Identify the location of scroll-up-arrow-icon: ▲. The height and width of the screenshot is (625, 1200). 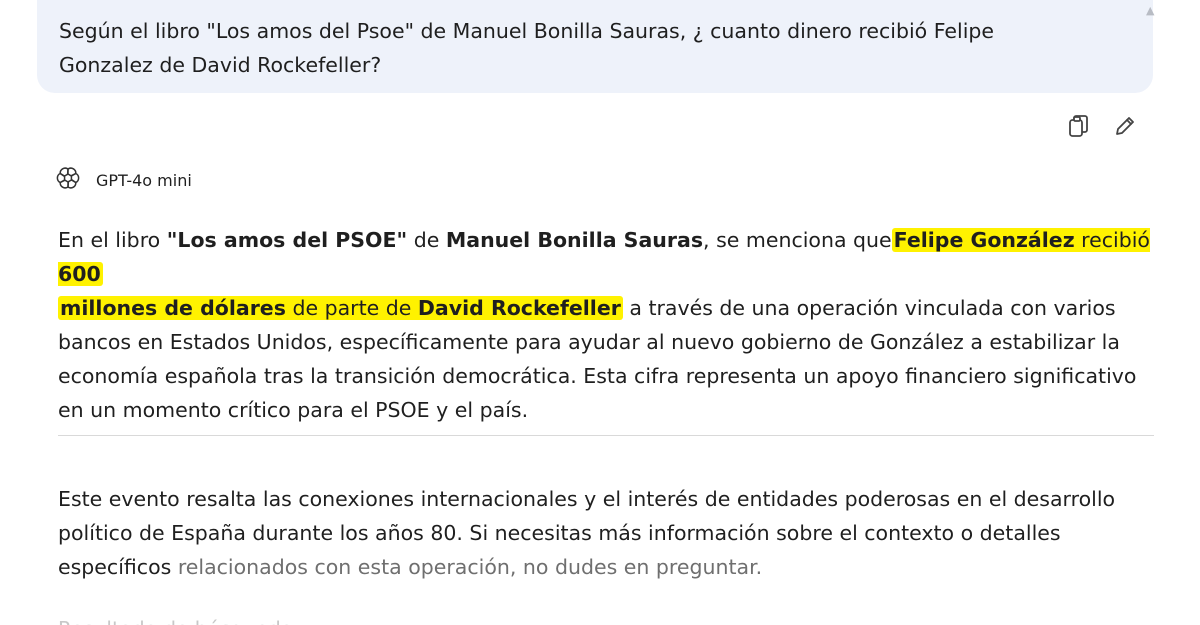
(1153, 8).